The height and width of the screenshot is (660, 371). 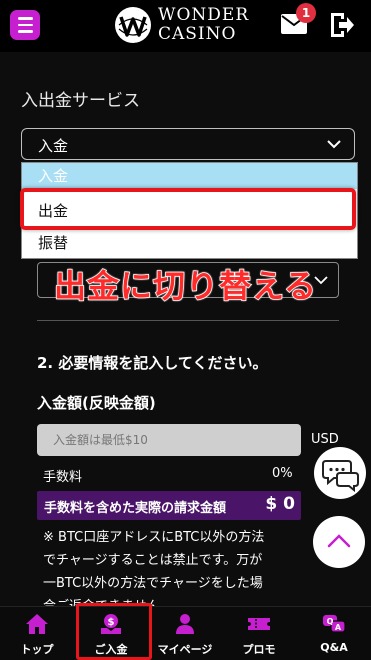 I want to click on nav-item-promo: プロモ, so click(x=259, y=633).